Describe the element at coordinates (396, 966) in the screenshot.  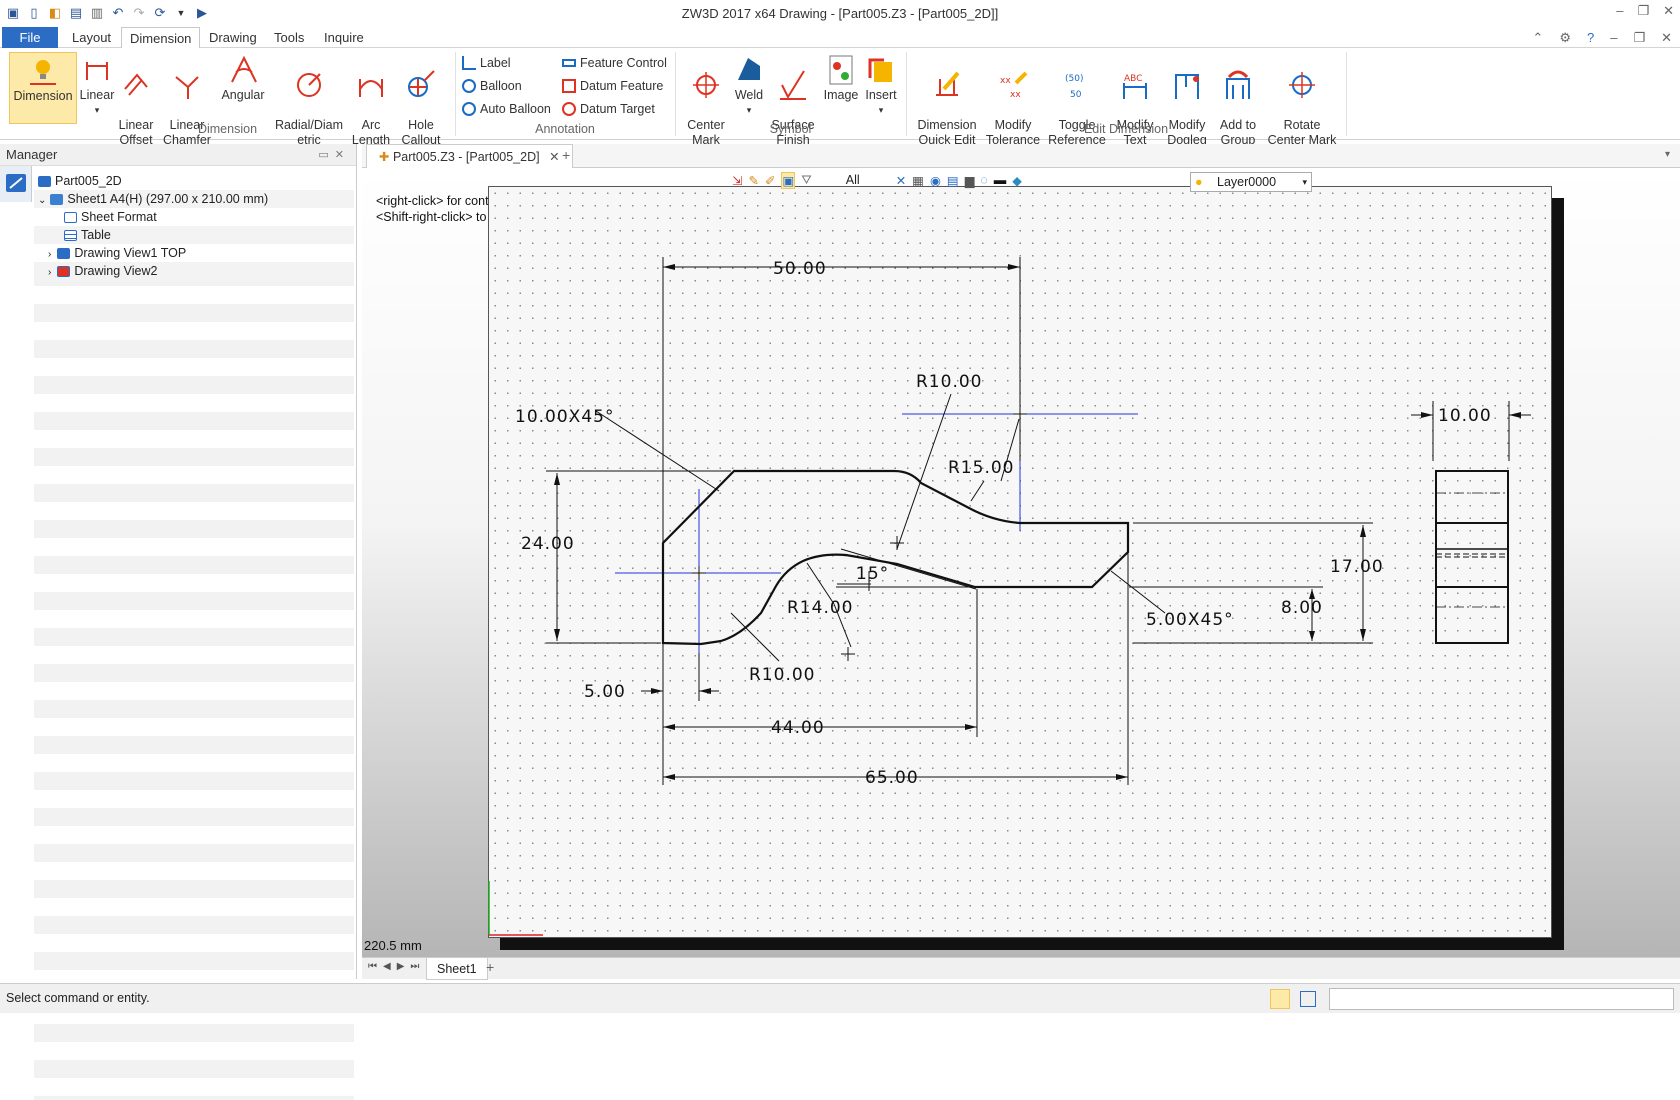
I see `sheet-nav-icons: ⏮◀▶⏭` at that location.